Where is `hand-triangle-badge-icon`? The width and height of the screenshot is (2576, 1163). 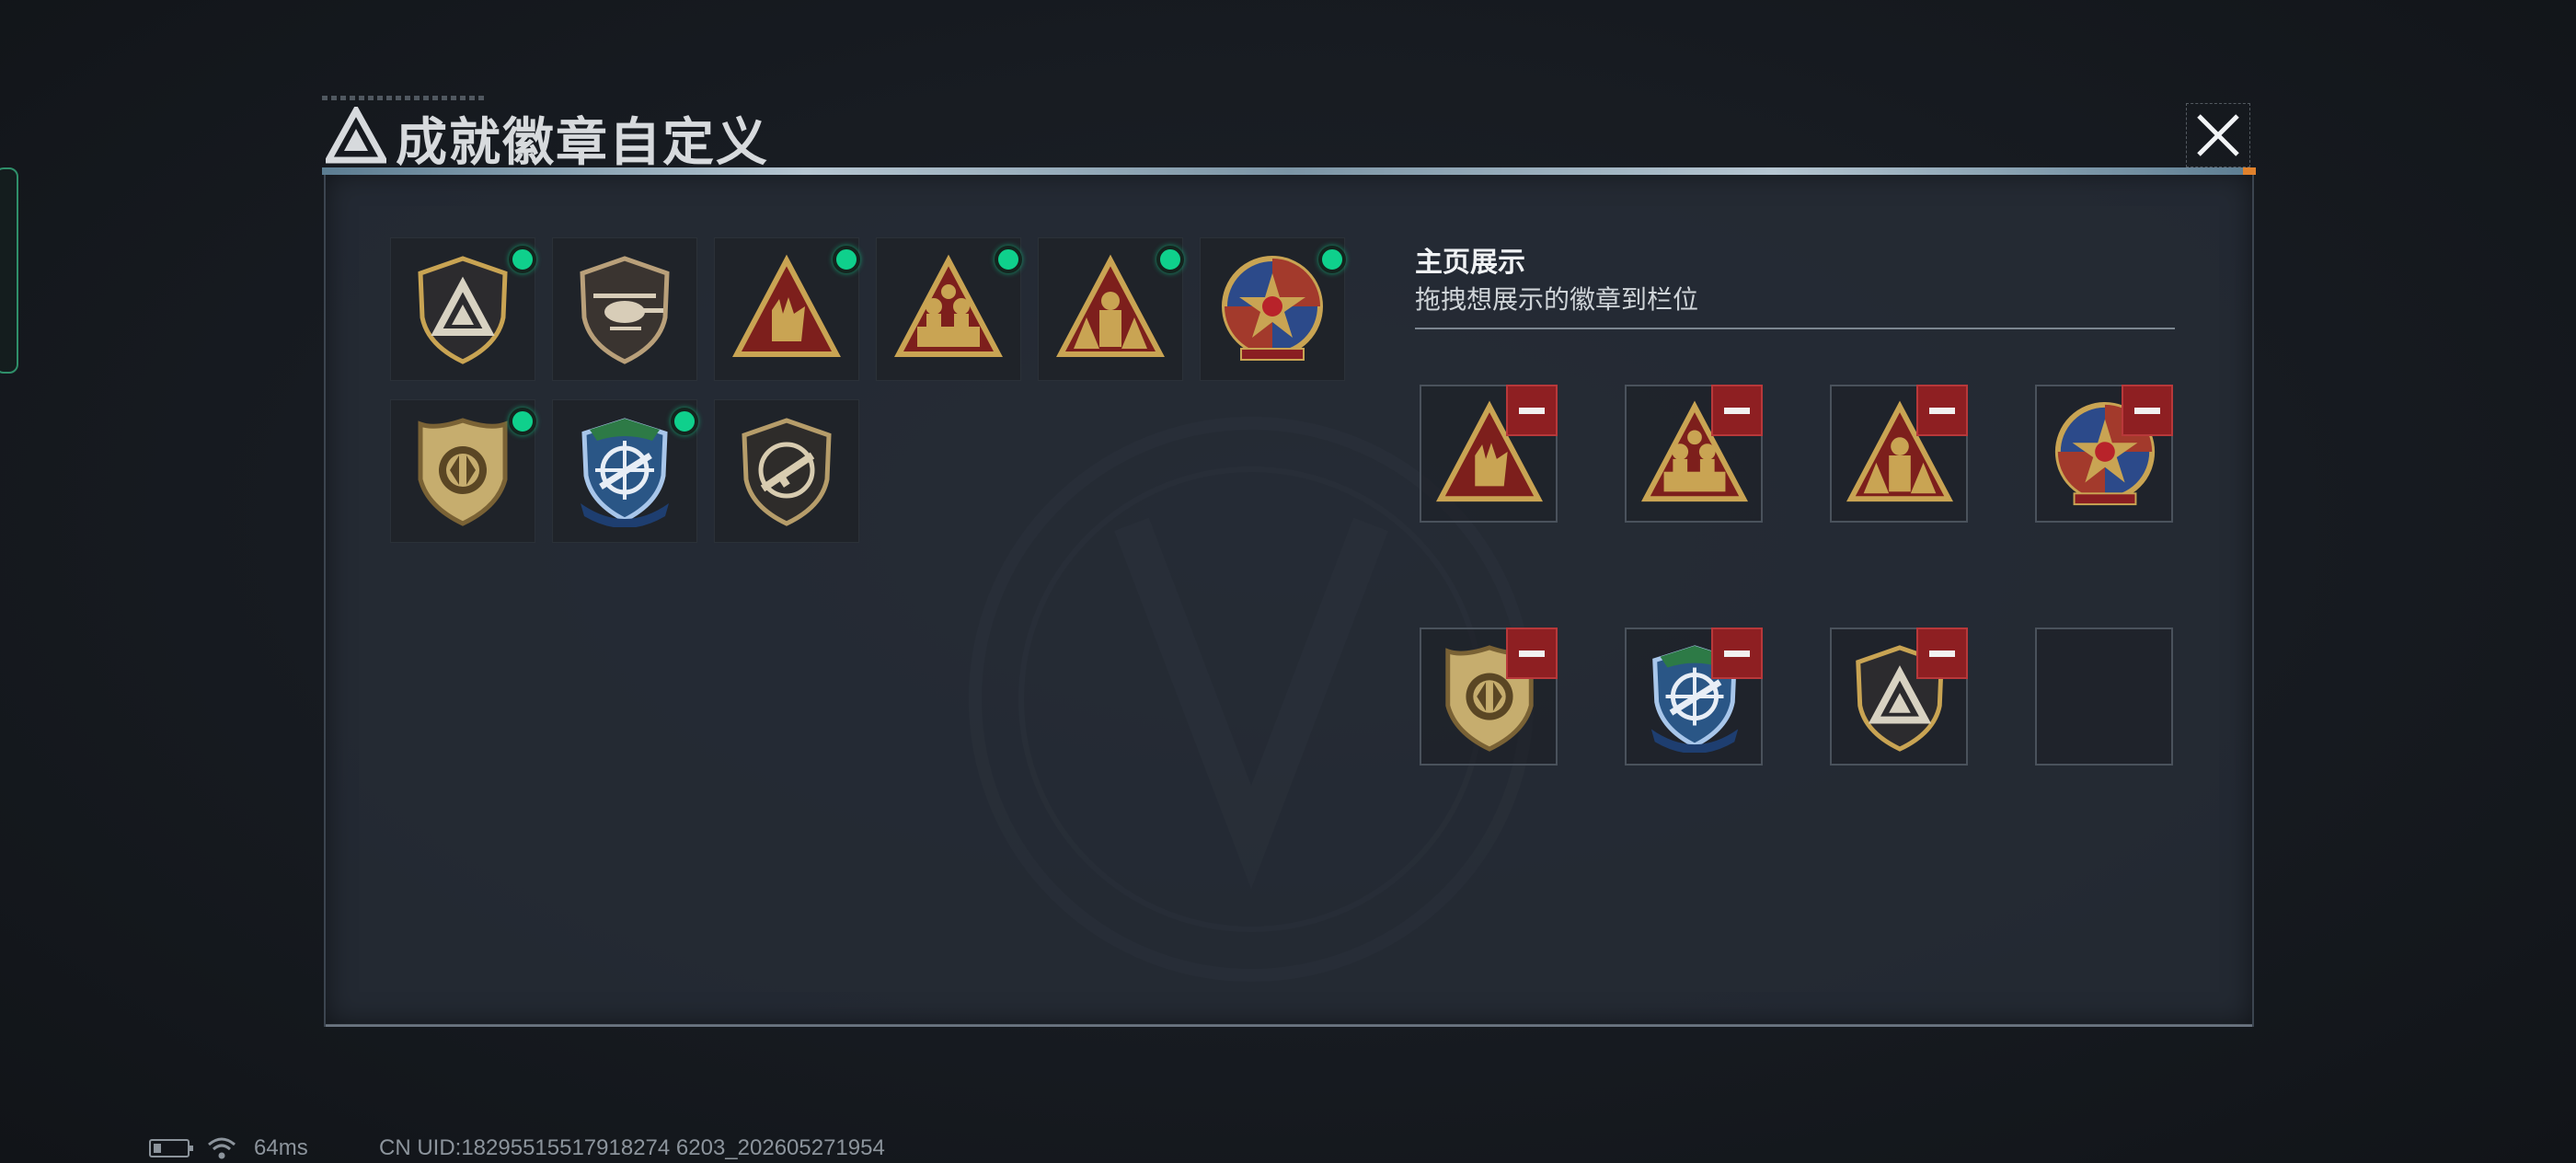
hand-triangle-badge-icon is located at coordinates (786, 306).